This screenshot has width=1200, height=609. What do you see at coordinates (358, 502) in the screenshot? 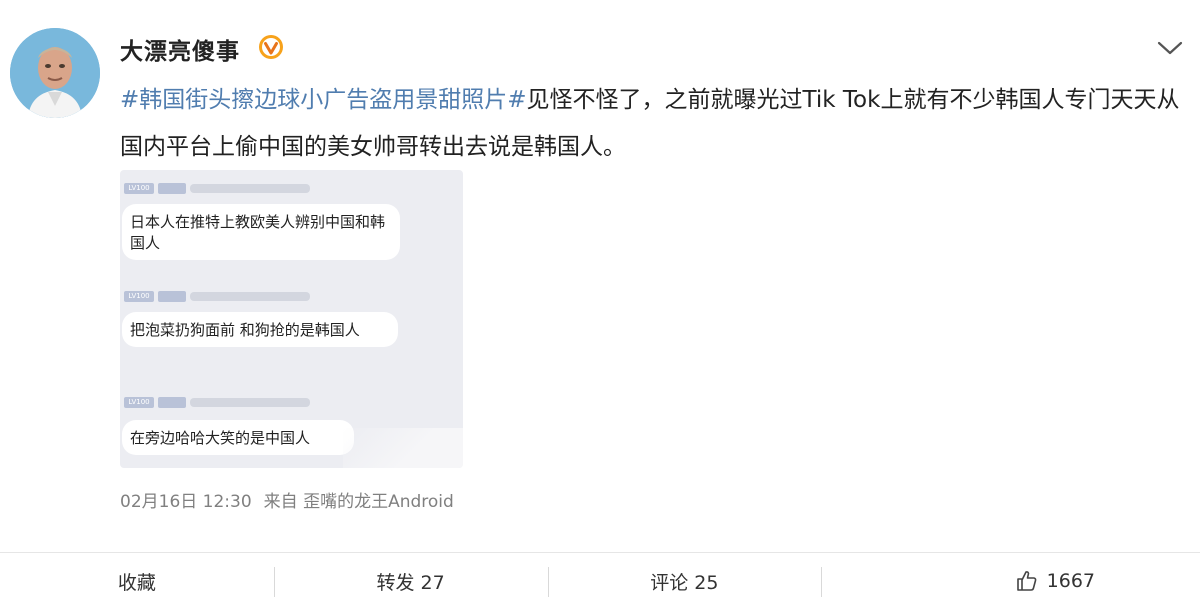
I see `post-source: 来自 歪嘴的龙王Android` at bounding box center [358, 502].